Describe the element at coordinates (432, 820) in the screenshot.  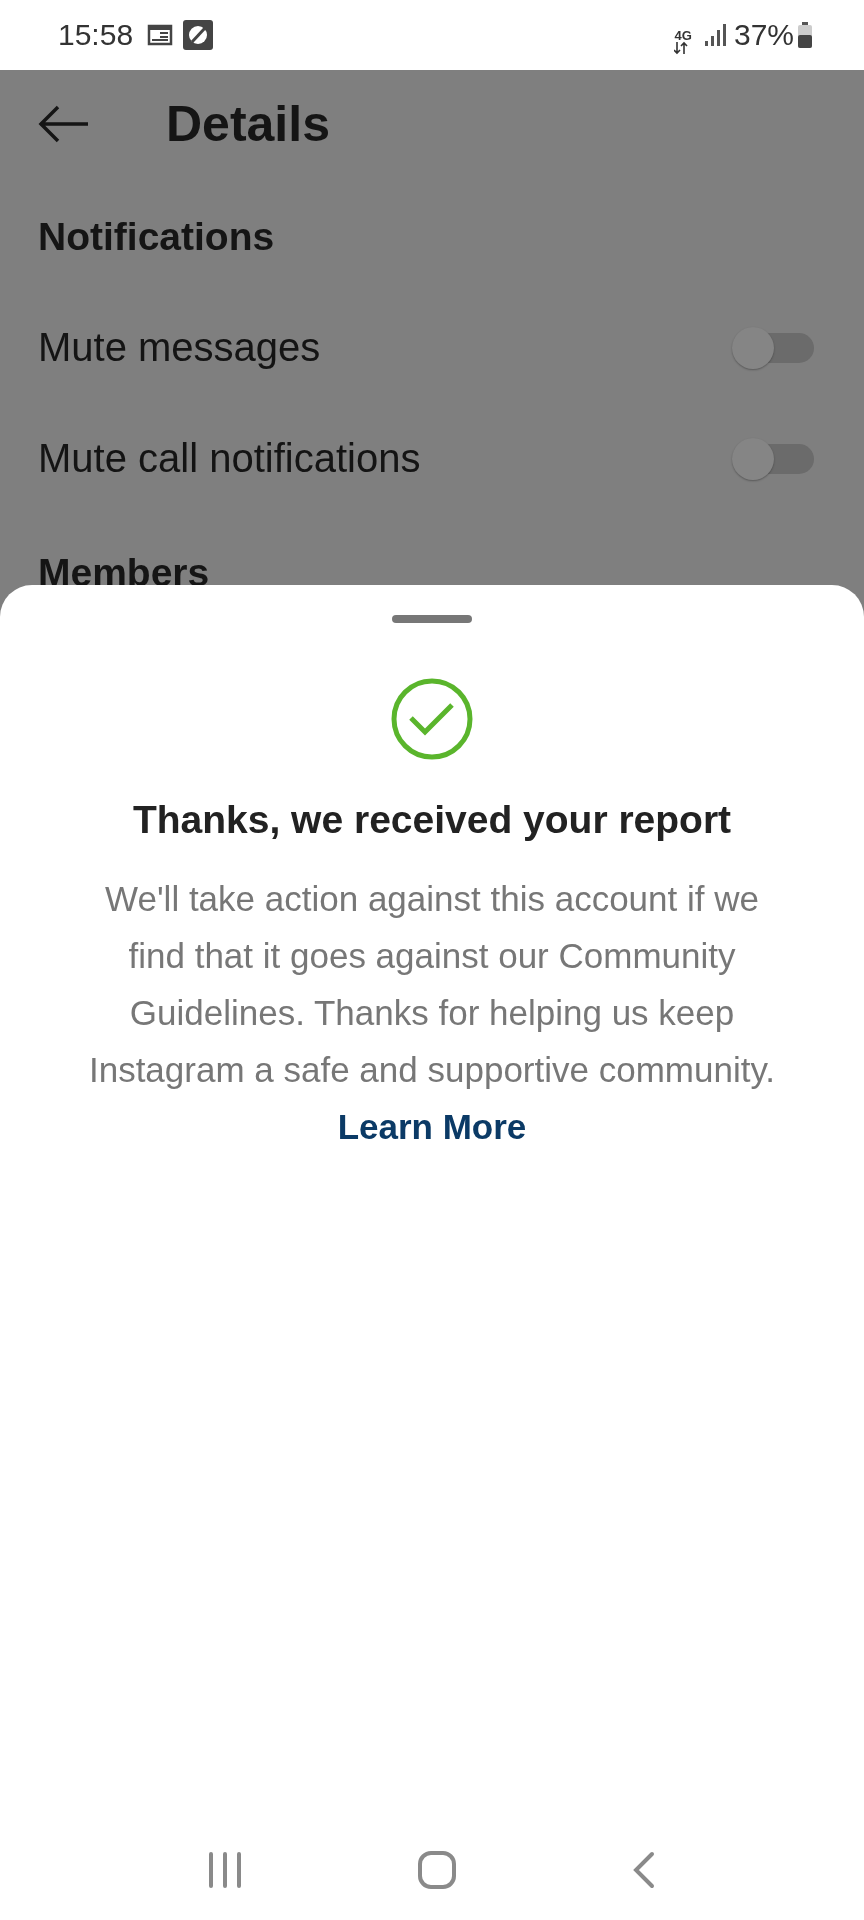
I see `sheet-title: Thanks, we received your report` at that location.